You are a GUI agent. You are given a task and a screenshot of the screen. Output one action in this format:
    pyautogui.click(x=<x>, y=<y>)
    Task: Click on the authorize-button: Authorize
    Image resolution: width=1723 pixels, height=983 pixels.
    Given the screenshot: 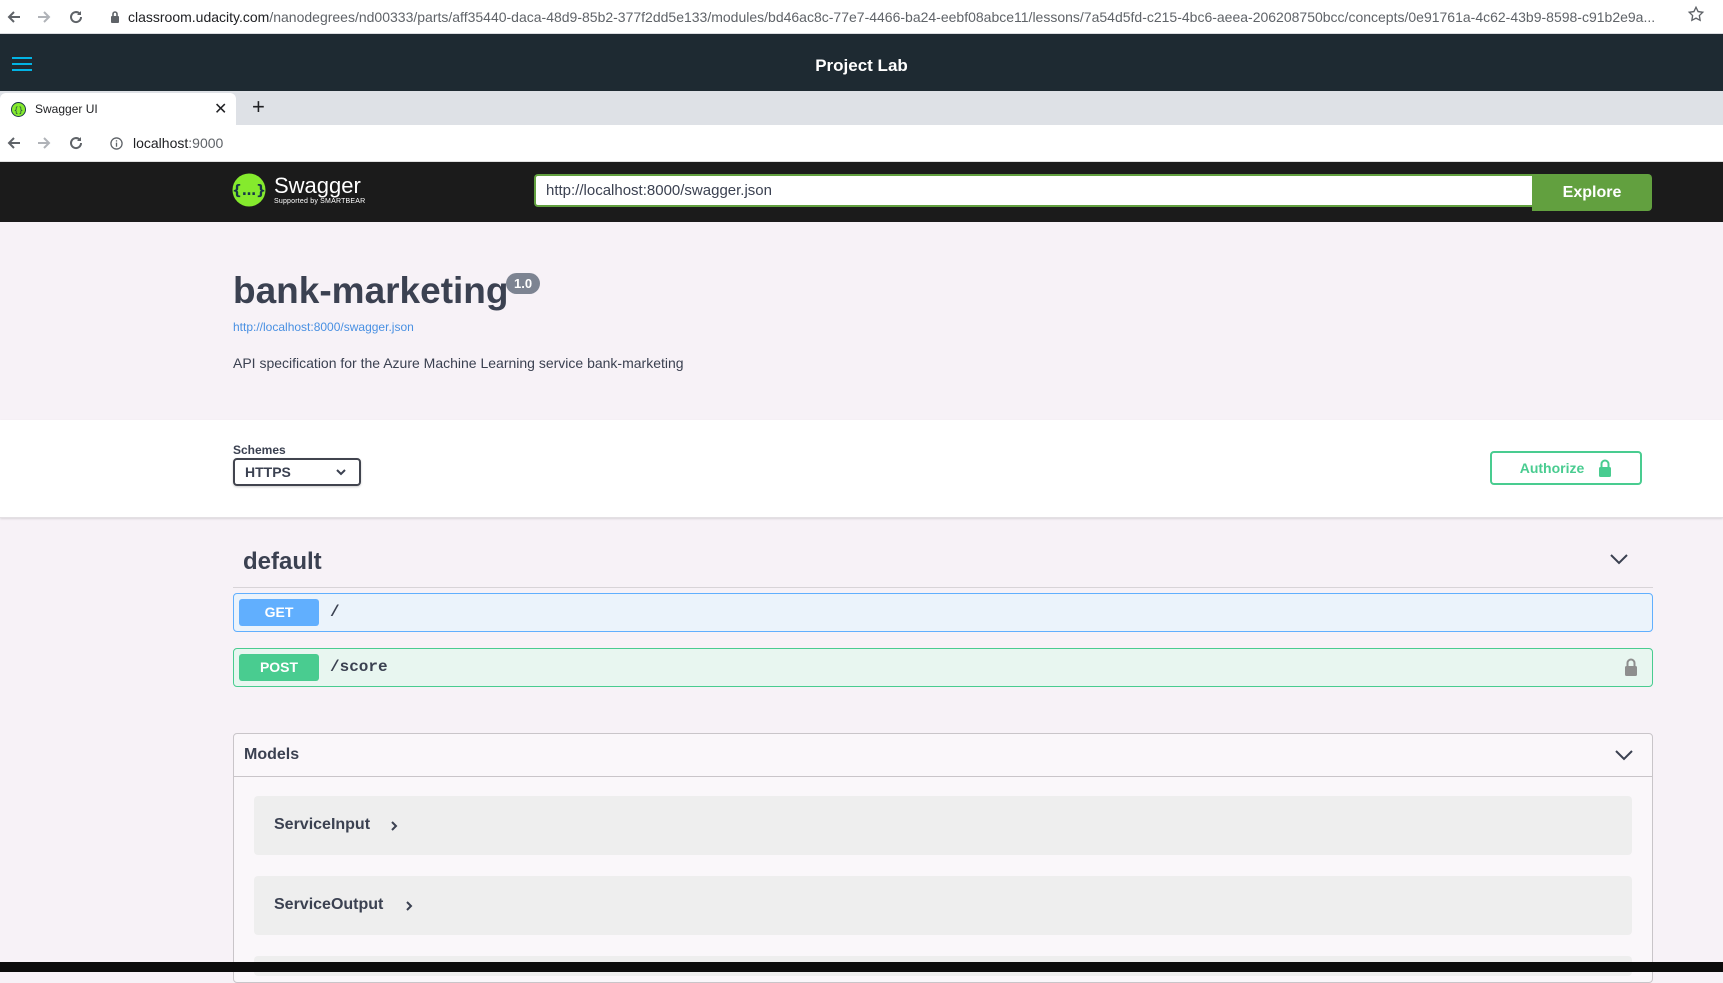 What is the action you would take?
    pyautogui.click(x=1566, y=468)
    